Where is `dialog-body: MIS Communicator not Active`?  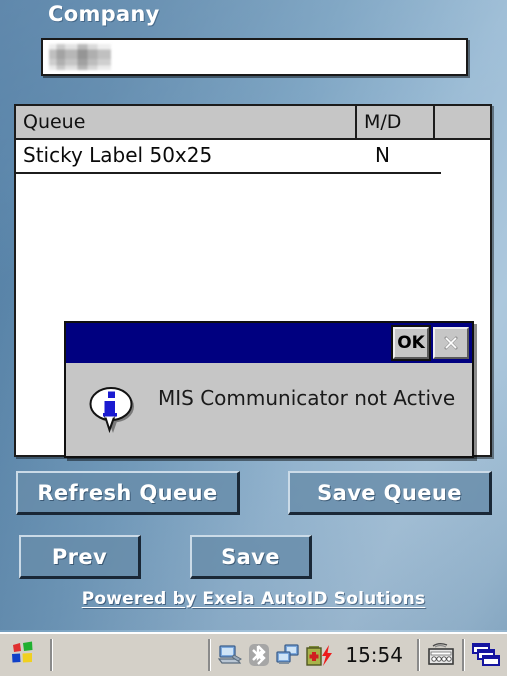 dialog-body: MIS Communicator not Active is located at coordinates (269, 409).